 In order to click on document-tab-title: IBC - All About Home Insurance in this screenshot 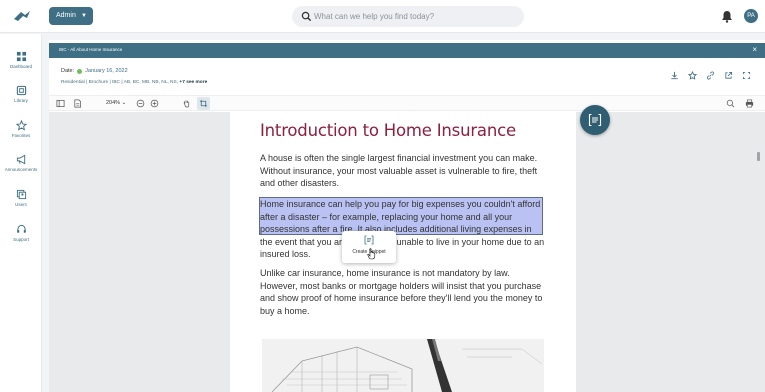, I will do `click(91, 49)`.